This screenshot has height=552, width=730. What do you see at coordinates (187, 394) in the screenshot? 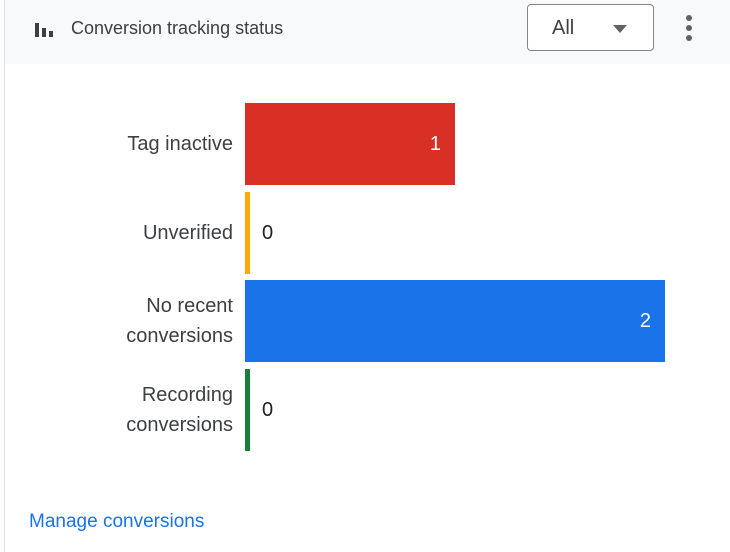
I see `bar-label-line: Recording` at bounding box center [187, 394].